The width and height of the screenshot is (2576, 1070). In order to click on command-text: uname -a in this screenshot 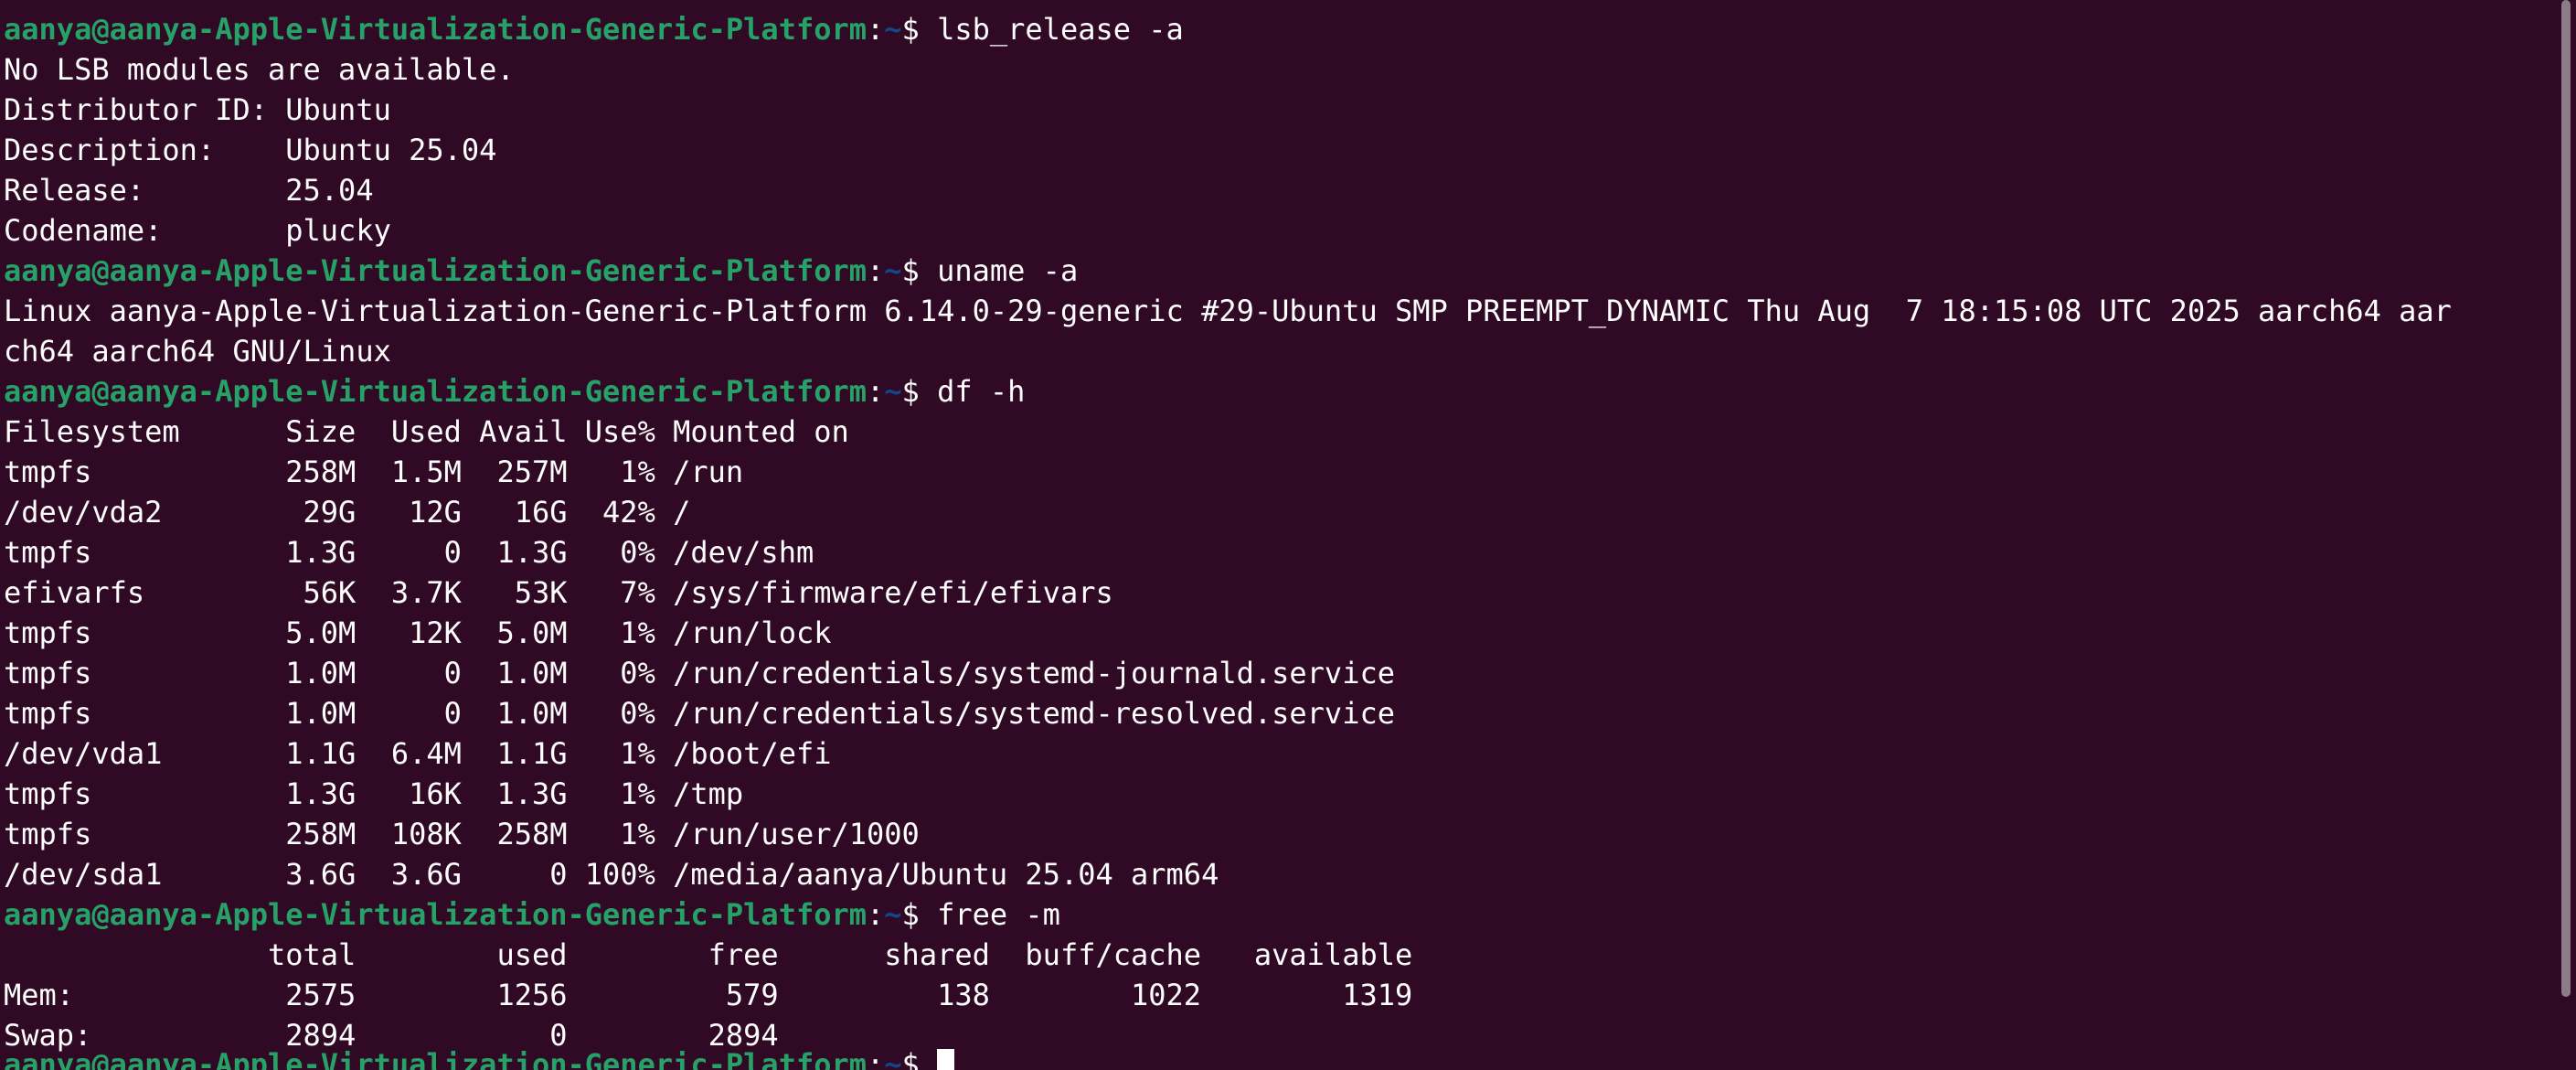, I will do `click(1008, 270)`.